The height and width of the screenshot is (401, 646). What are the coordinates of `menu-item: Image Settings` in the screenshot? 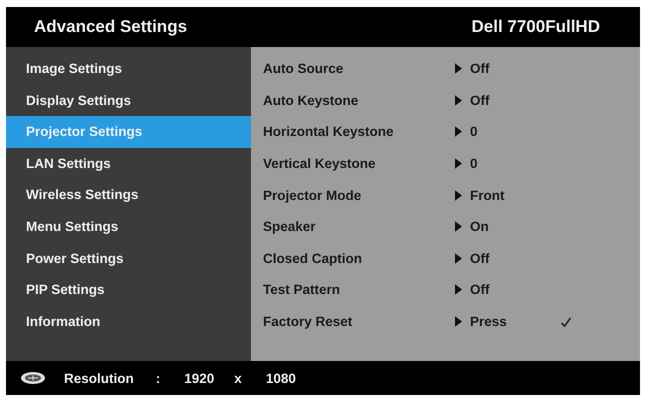 It's located at (128, 69).